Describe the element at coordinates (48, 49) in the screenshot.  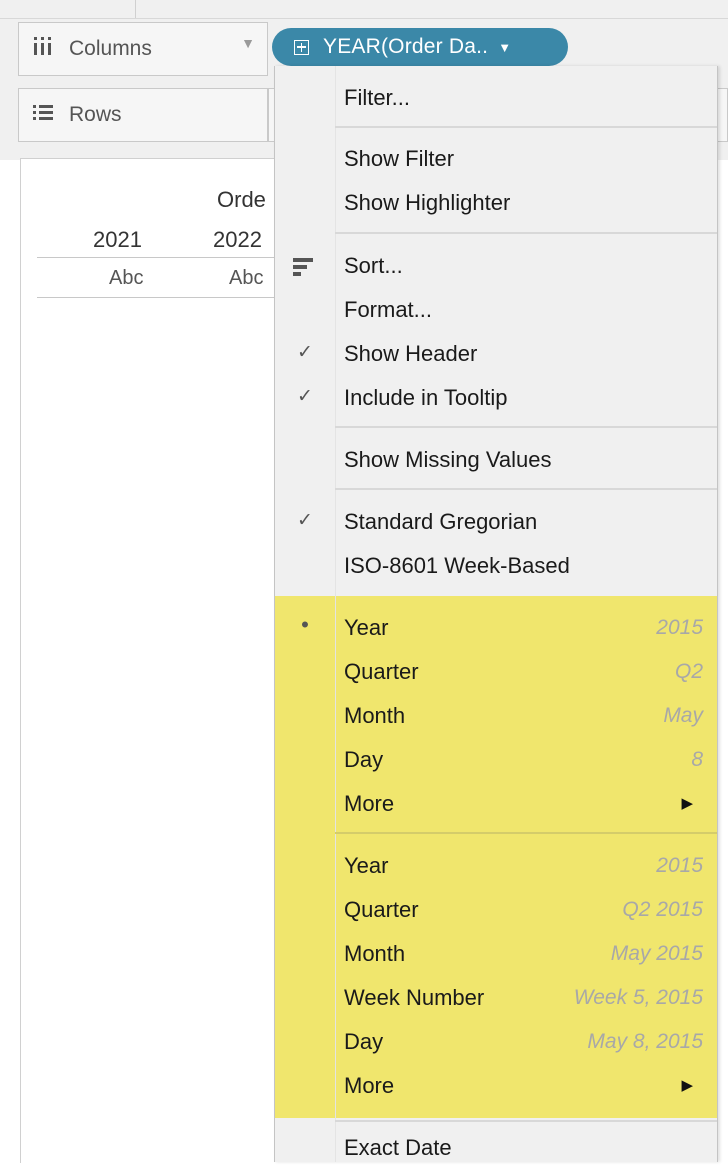
I see `columns-icon` at that location.